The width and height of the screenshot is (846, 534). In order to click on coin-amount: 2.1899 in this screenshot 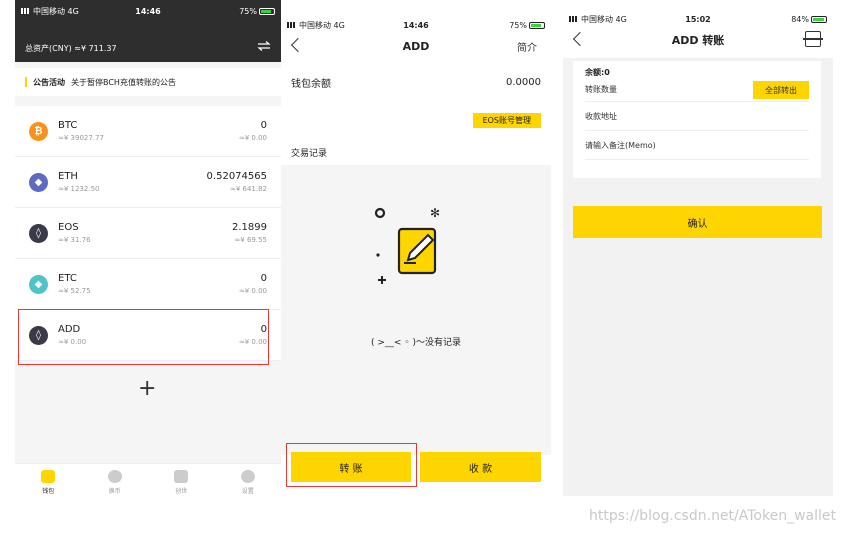, I will do `click(249, 227)`.